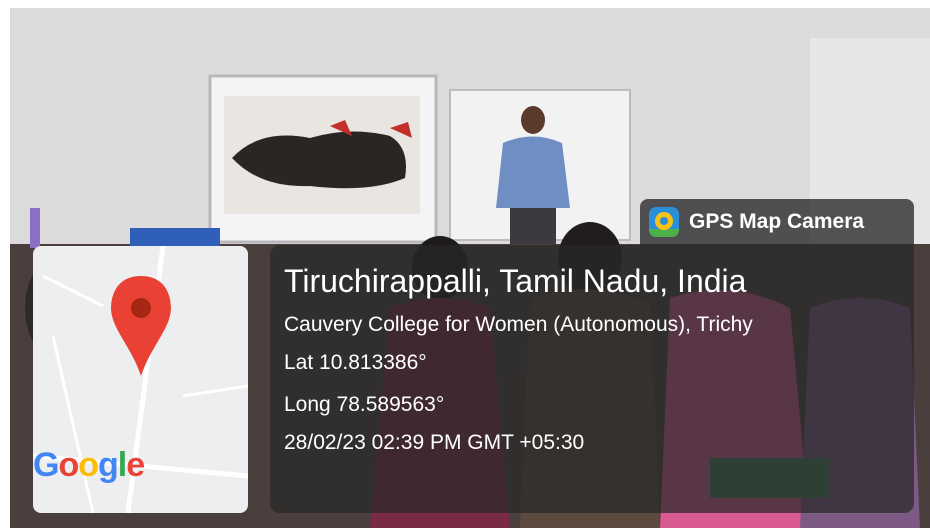 The image size is (930, 528). I want to click on gps-map-camera-icon, so click(664, 222).